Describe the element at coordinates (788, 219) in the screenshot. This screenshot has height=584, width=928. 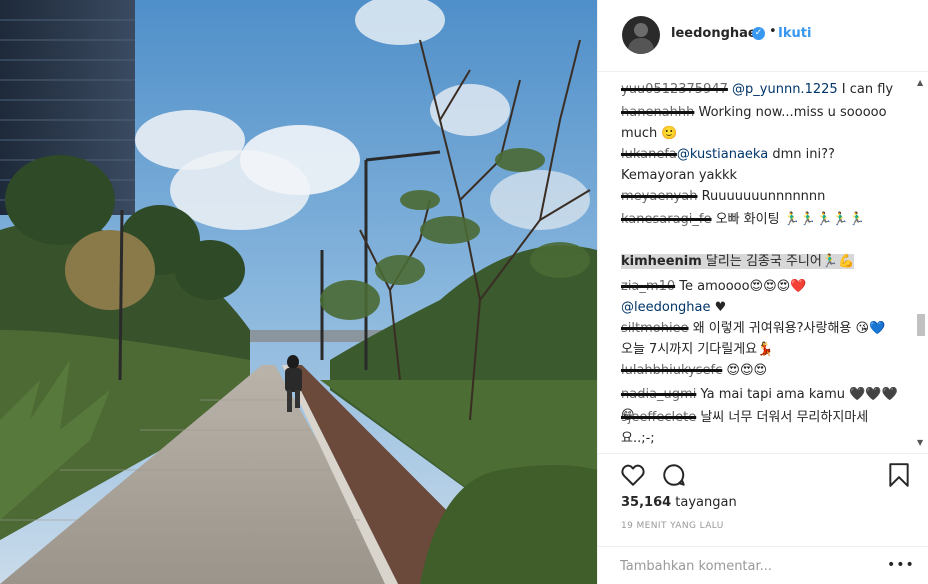
I see `comment-text: 오빠 화이팅 🏃‍♂️🏃‍♂️🏃‍♂️🏃‍♂️🏃‍♂️` at that location.